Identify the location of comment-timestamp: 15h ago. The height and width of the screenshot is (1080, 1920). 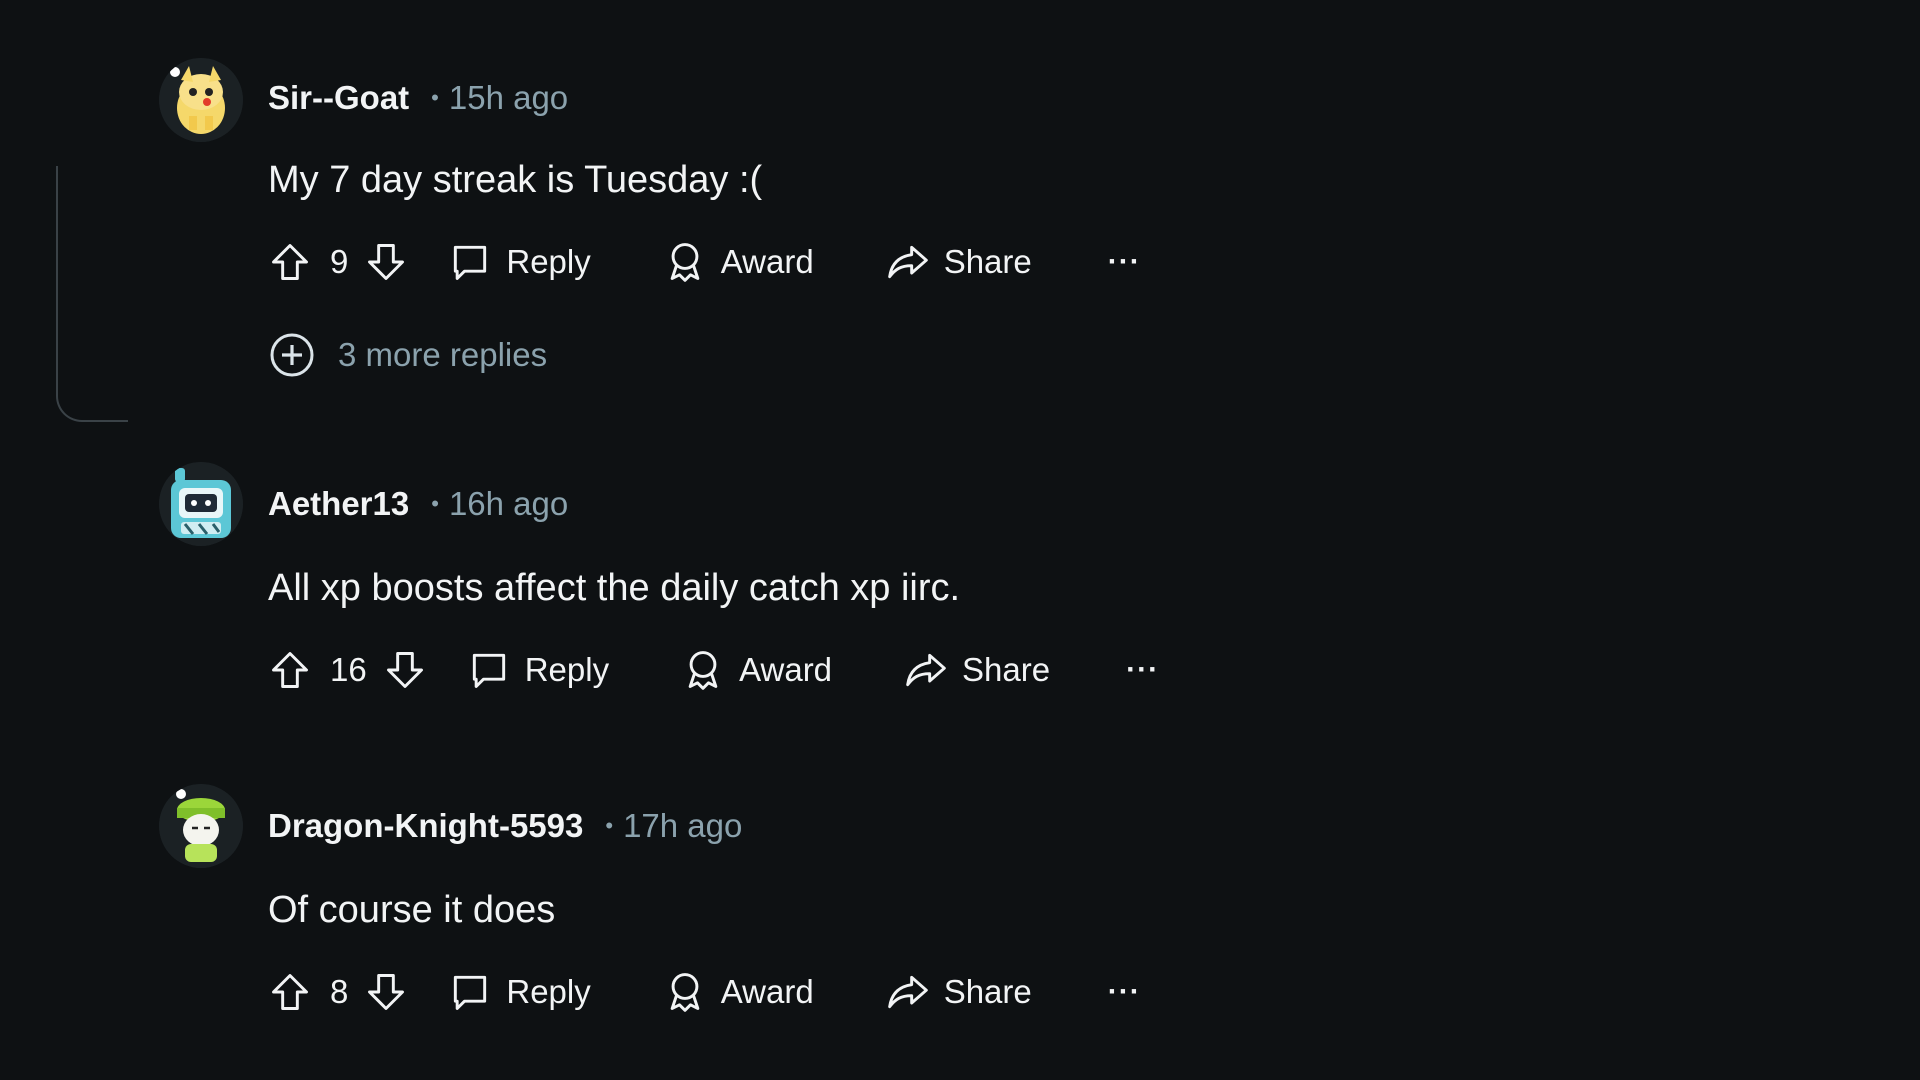
(508, 98).